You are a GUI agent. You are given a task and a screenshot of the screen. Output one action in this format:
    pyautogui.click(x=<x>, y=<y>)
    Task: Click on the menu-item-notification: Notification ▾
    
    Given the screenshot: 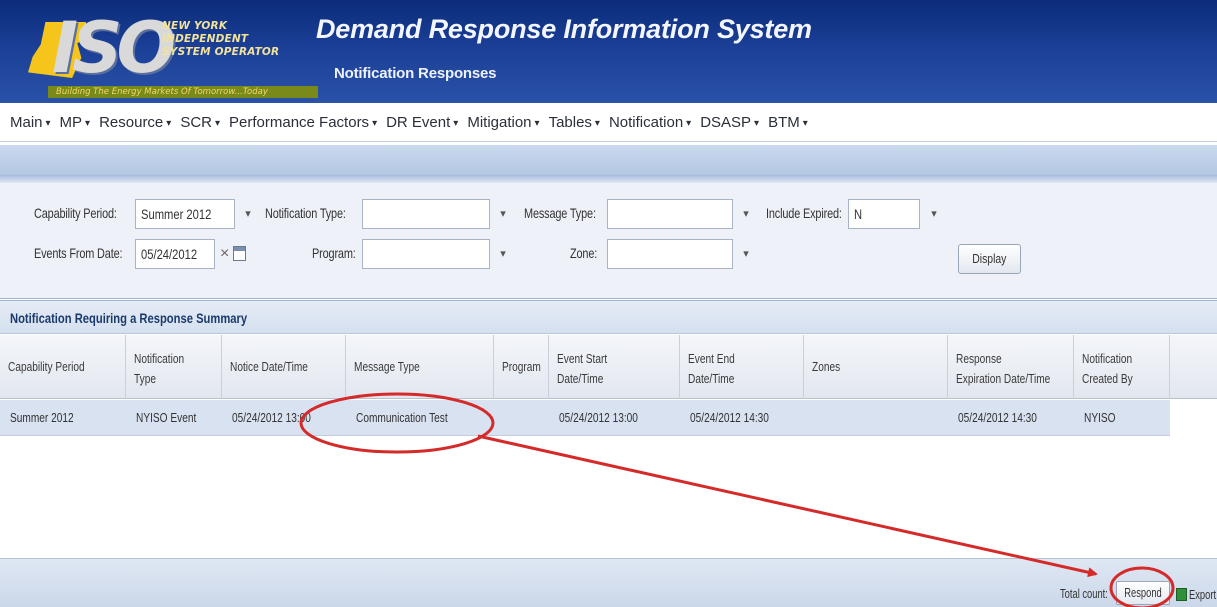 What is the action you would take?
    pyautogui.click(x=650, y=122)
    